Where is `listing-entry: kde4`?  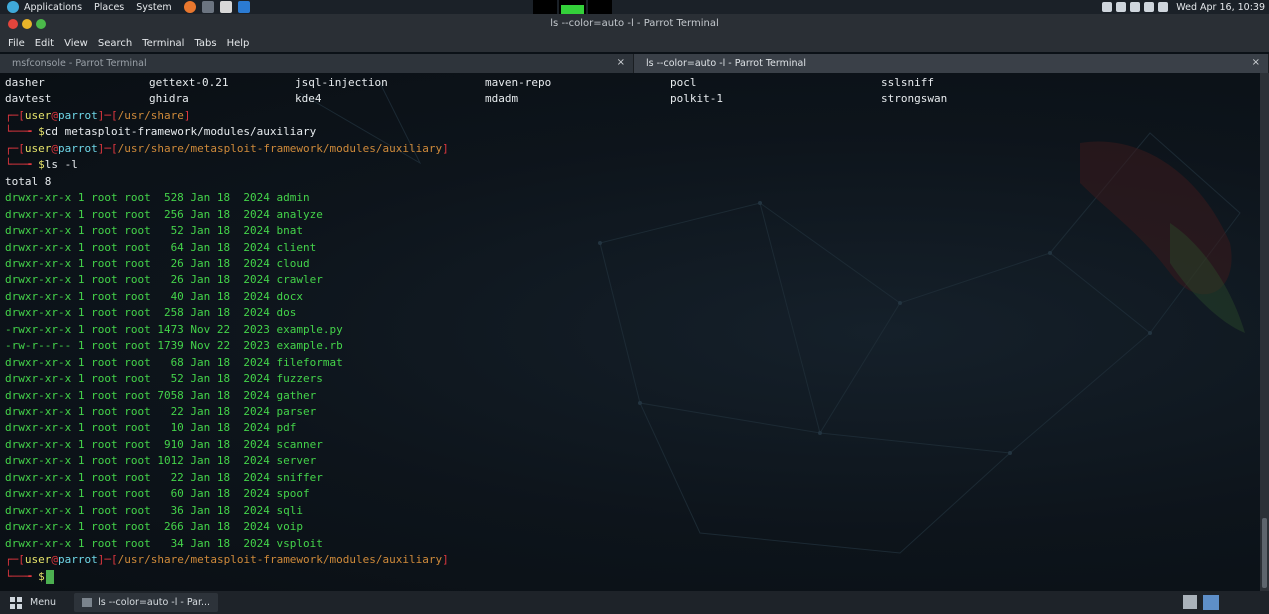
listing-entry: kde4 is located at coordinates (308, 99).